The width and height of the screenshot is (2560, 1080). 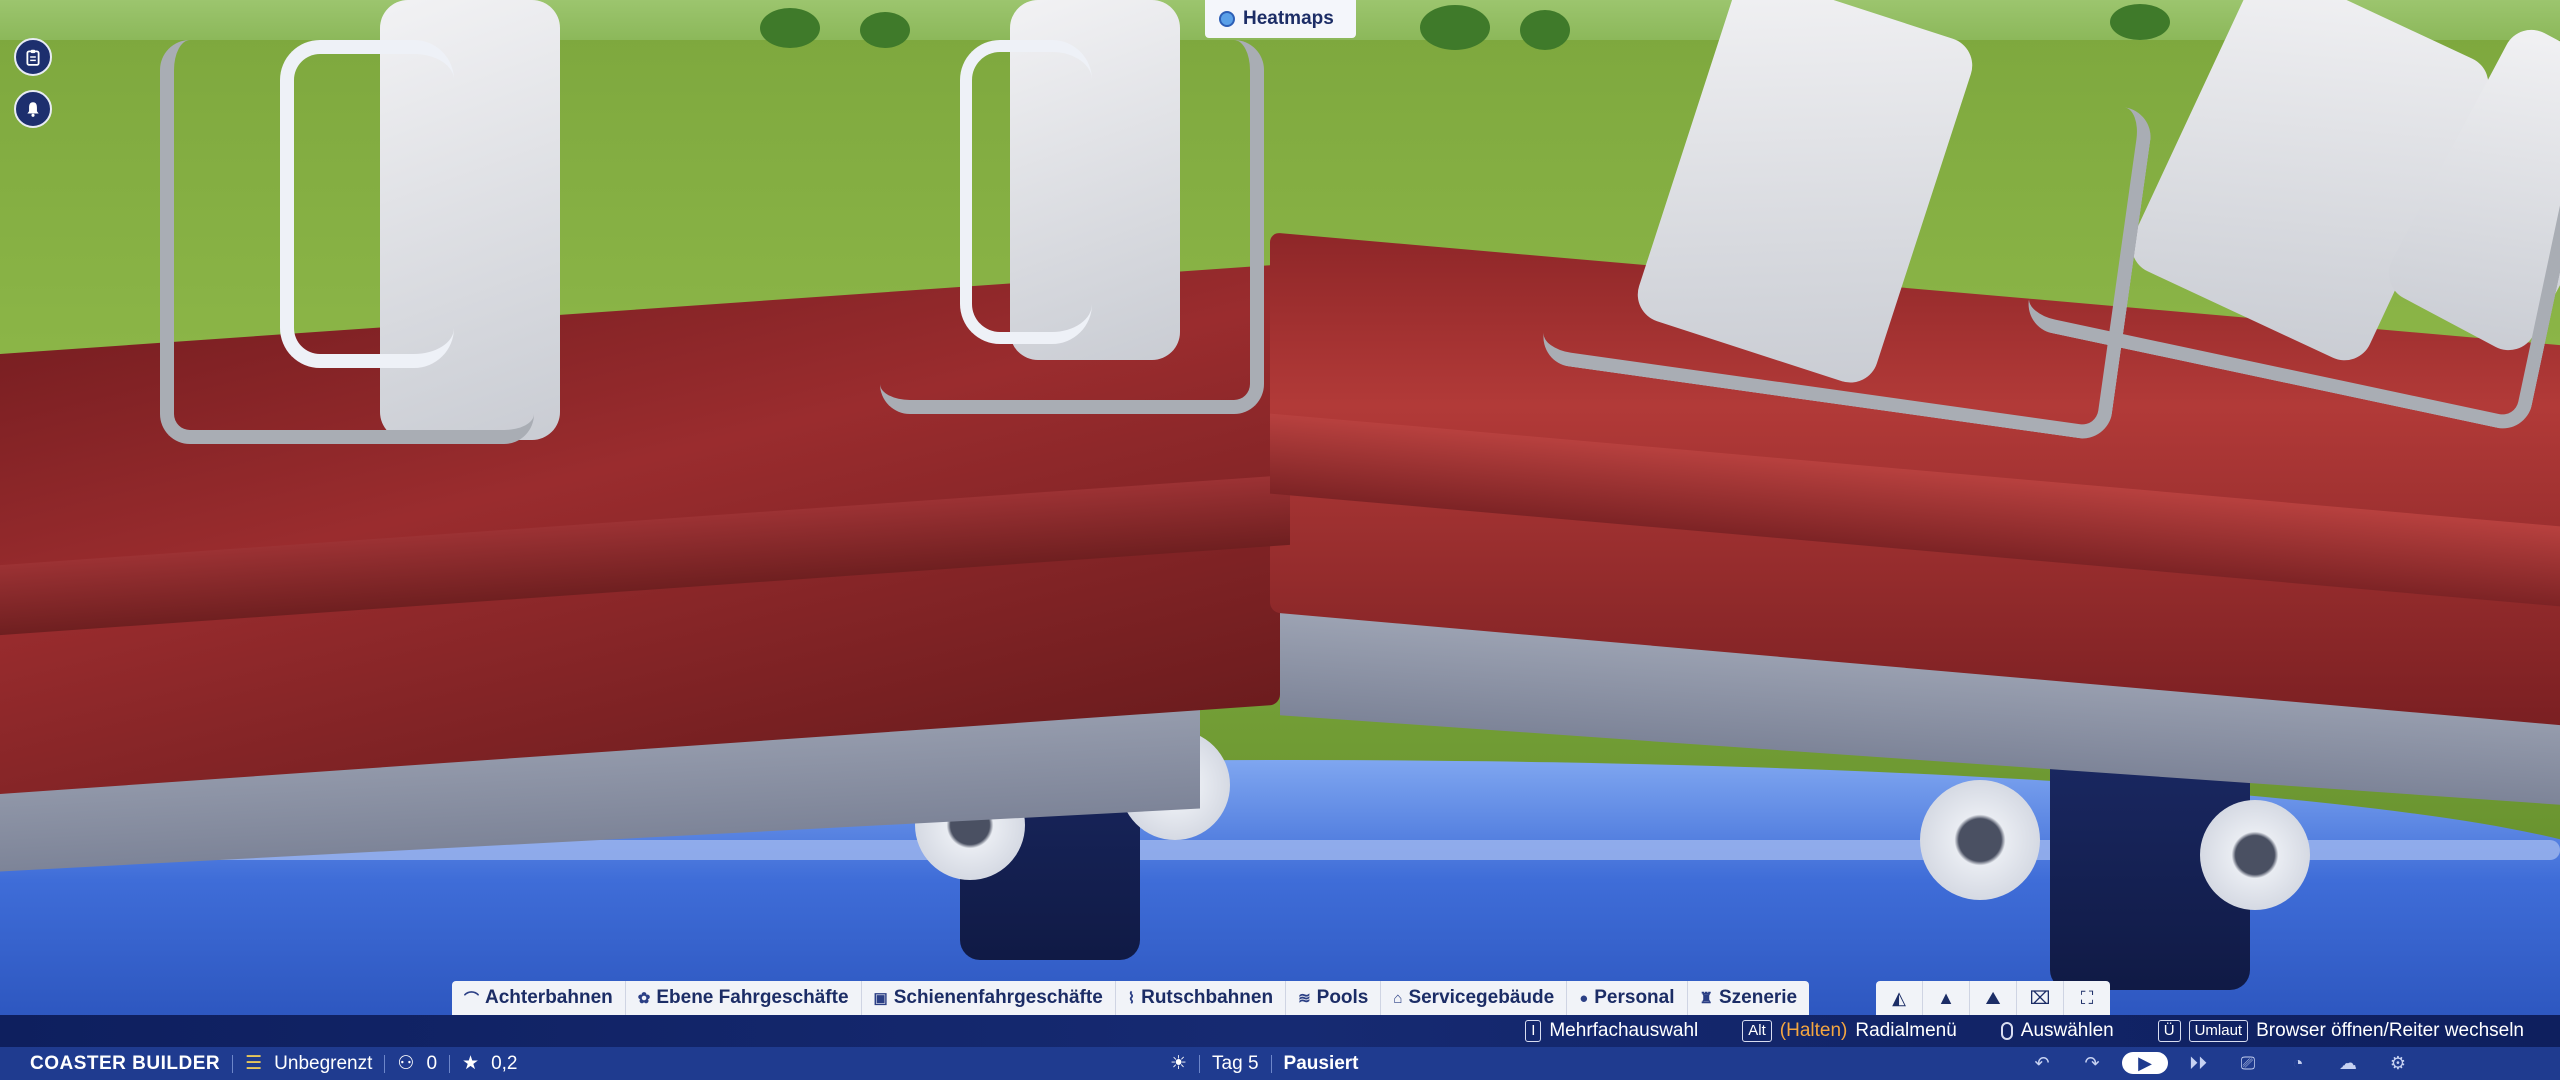 I want to click on hint-radial-menu: Radialmenü, so click(x=1906, y=1030).